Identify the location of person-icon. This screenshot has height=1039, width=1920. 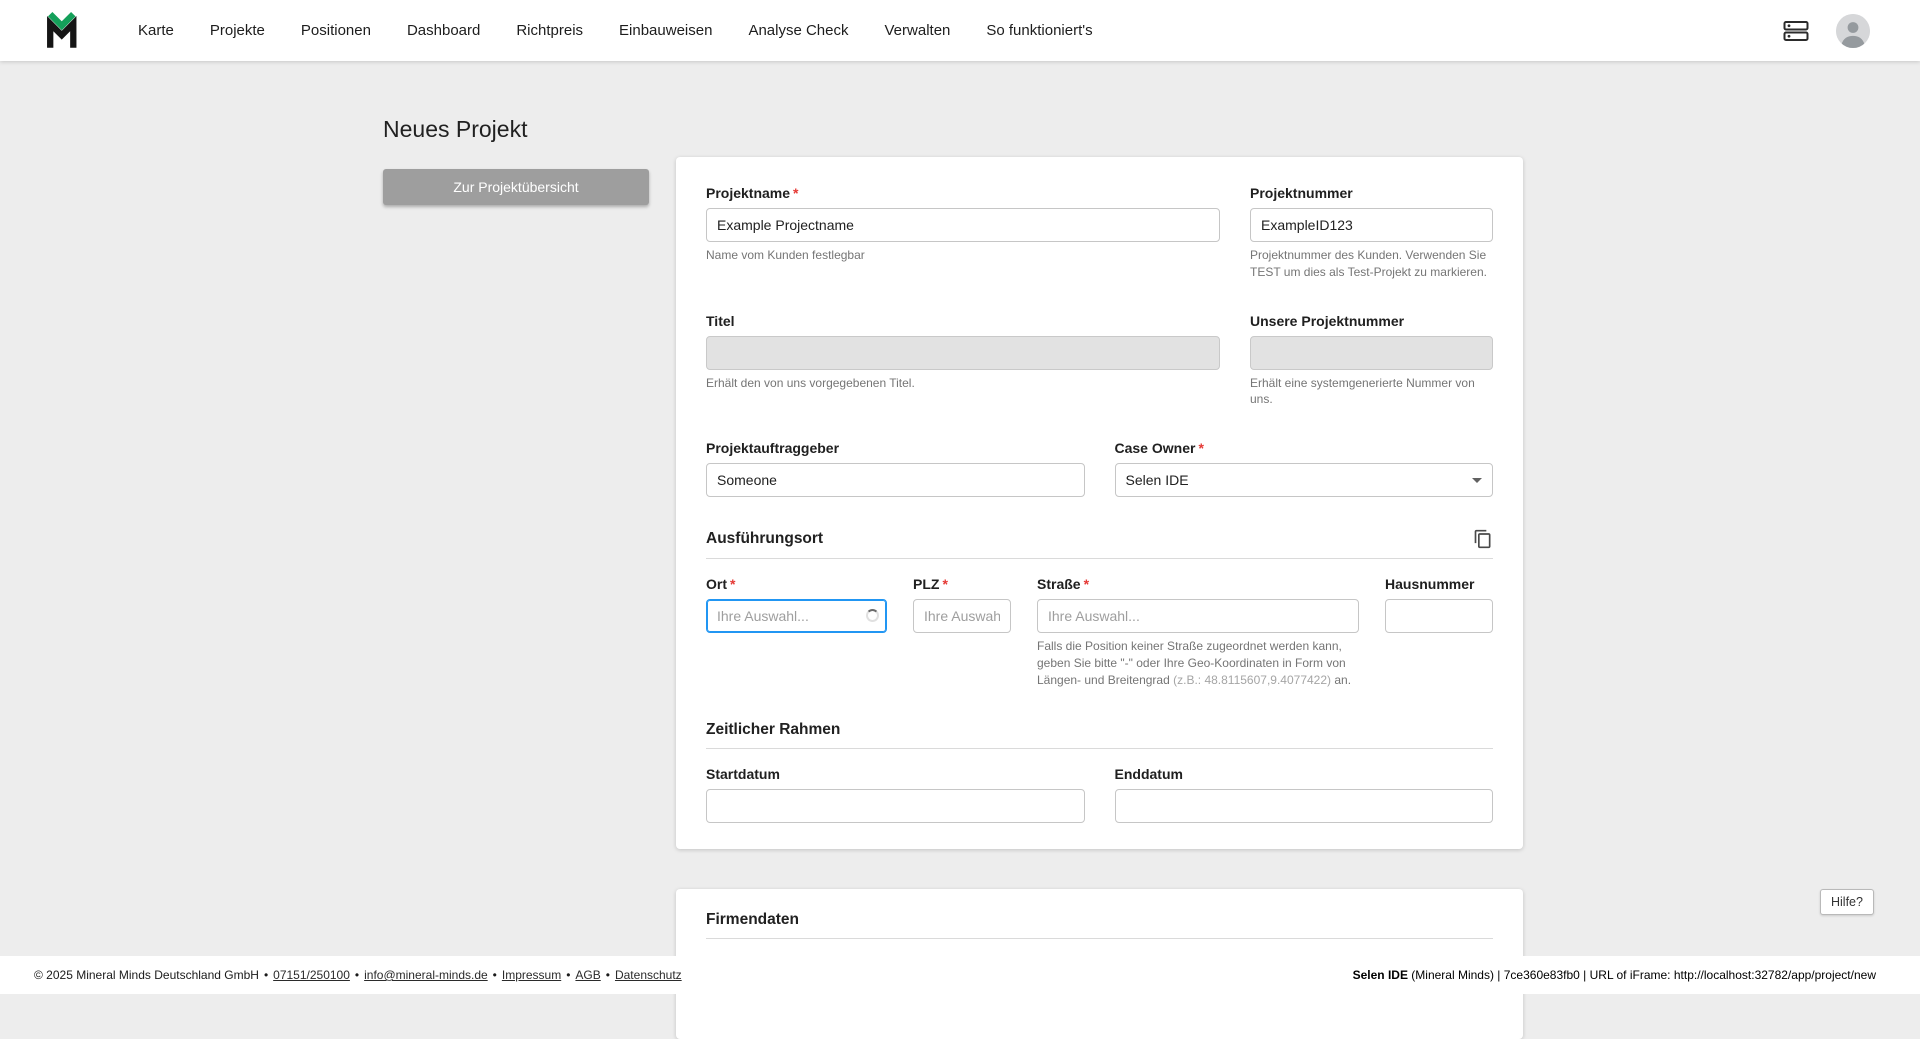
(1853, 30).